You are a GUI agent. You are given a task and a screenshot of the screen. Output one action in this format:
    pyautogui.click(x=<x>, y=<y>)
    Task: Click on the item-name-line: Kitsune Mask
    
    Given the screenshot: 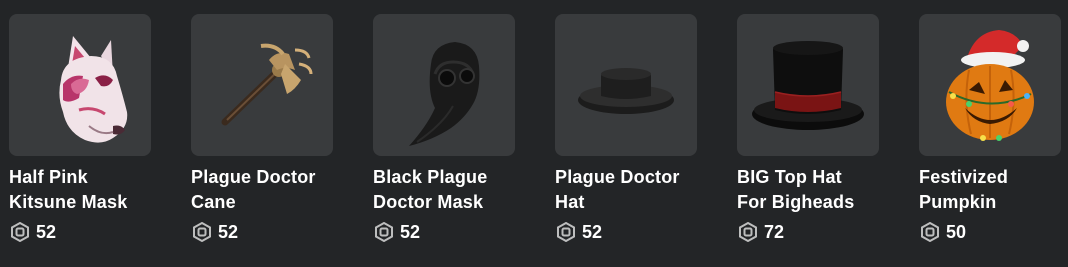 What is the action you would take?
    pyautogui.click(x=68, y=202)
    